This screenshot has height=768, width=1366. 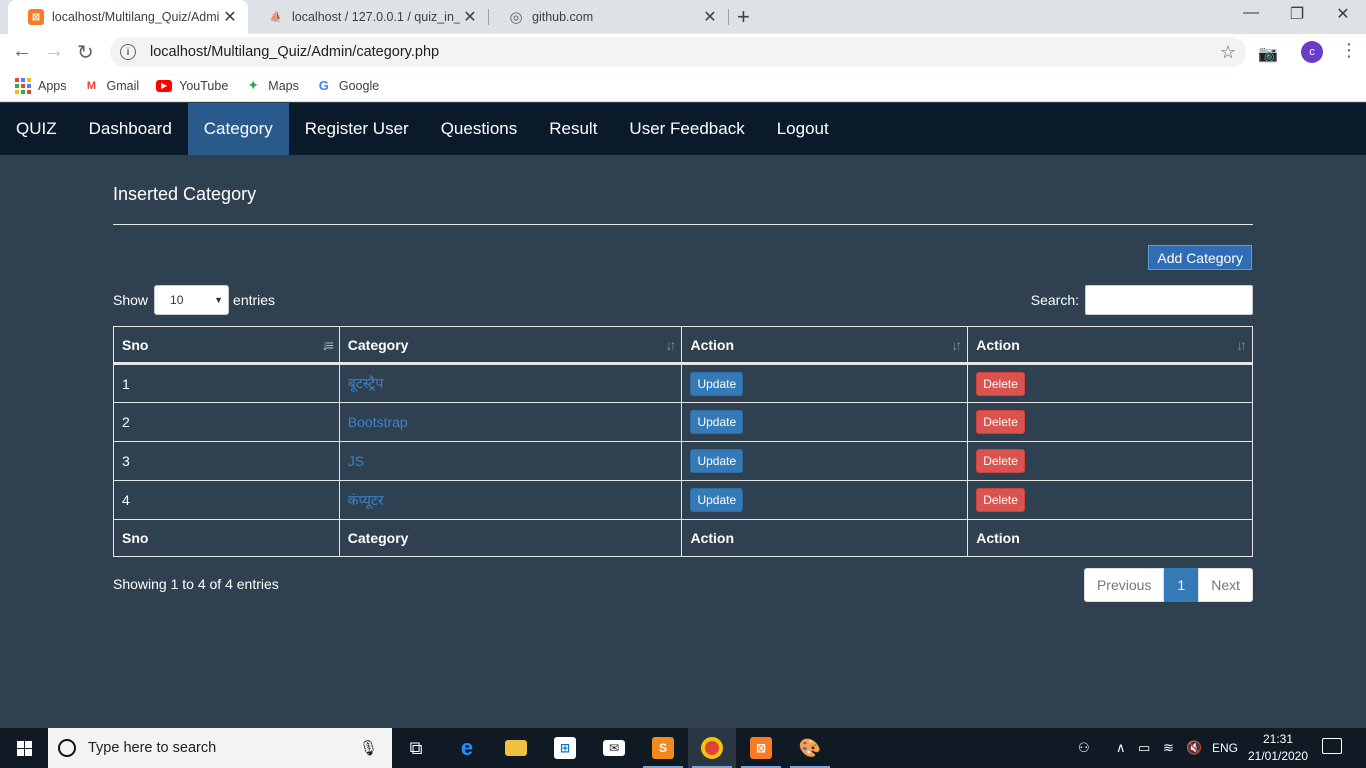 I want to click on nav-register-user: Register User, so click(x=357, y=129).